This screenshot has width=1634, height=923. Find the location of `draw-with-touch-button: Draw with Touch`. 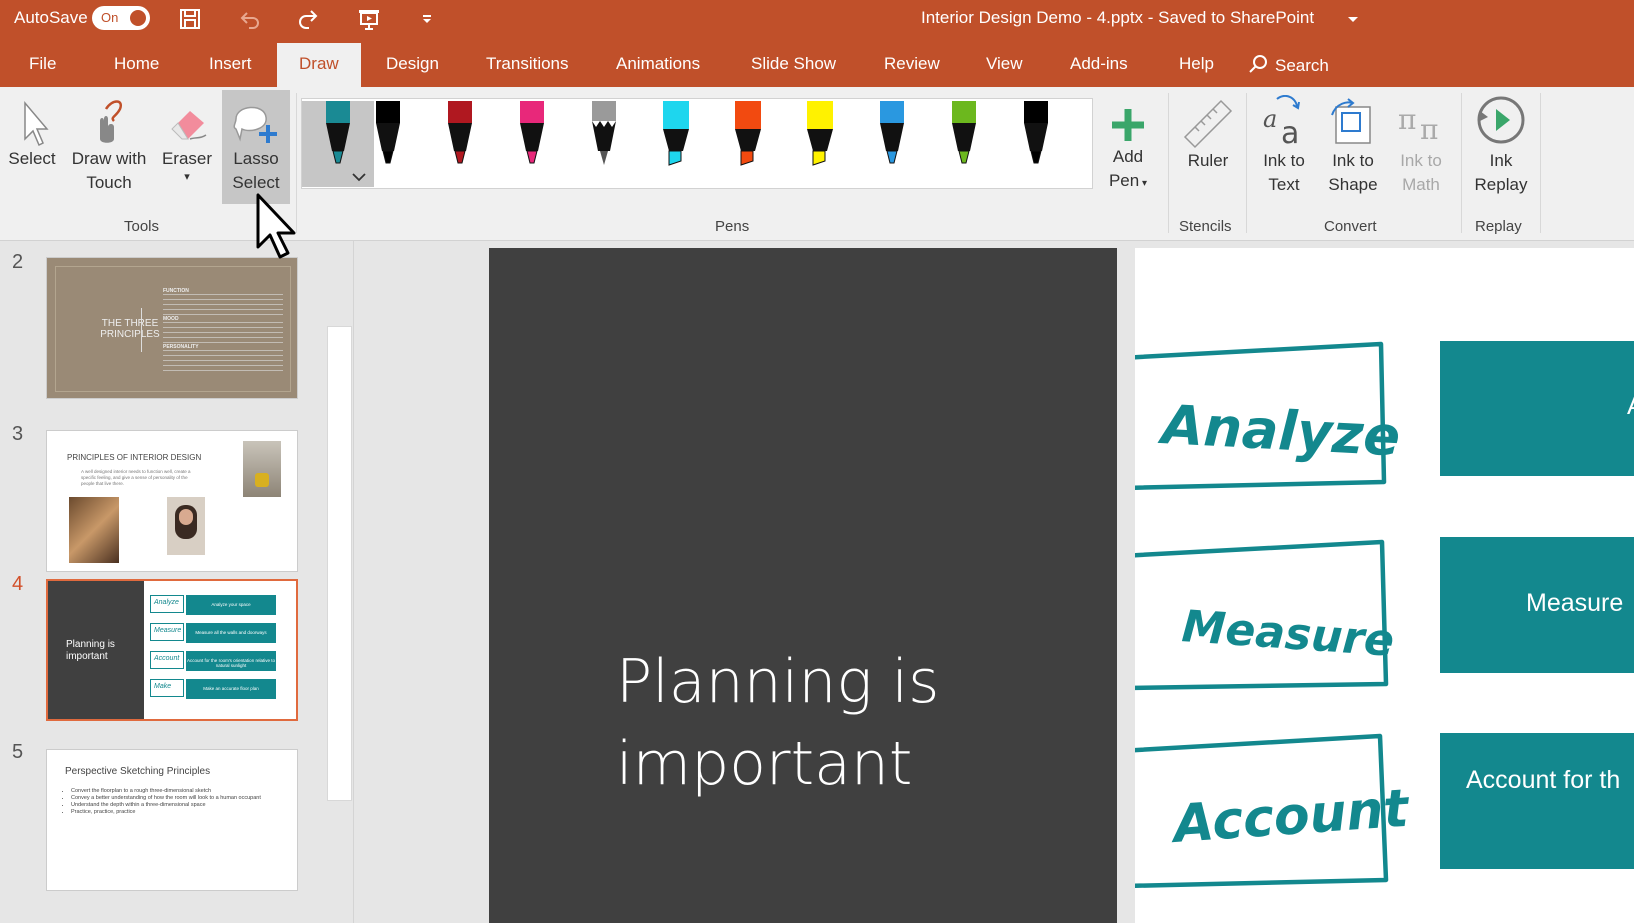

draw-with-touch-button: Draw with Touch is located at coordinates (109, 147).